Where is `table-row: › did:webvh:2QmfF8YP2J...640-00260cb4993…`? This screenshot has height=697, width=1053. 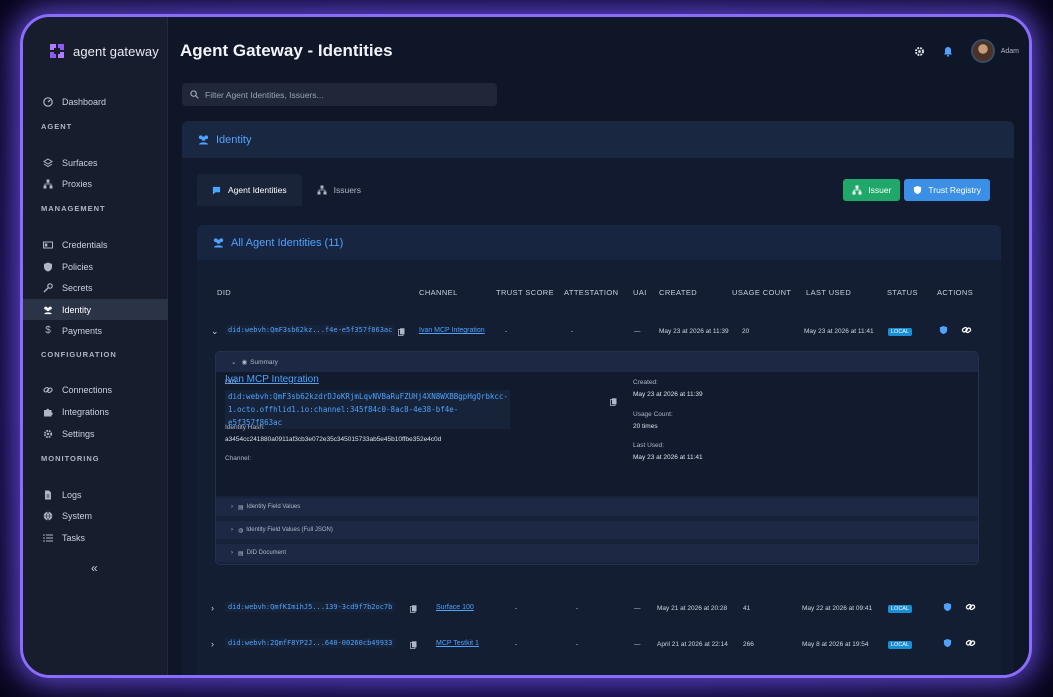 table-row: › did:webvh:2QmfF8YP2J...640-00260cb4993… is located at coordinates (599, 646).